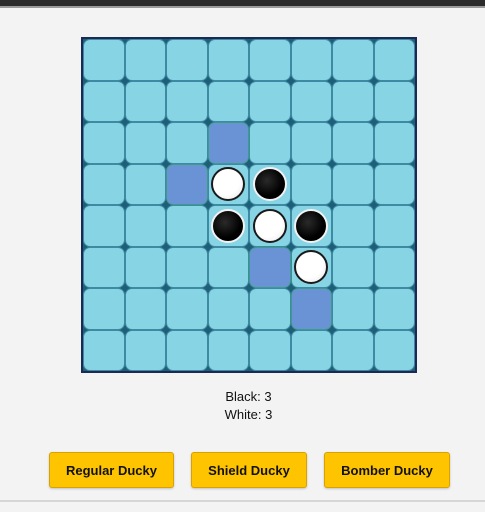 Image resolution: width=485 pixels, height=512 pixels. What do you see at coordinates (249, 470) in the screenshot?
I see `shield-ducky-button: Shield Ducky` at bounding box center [249, 470].